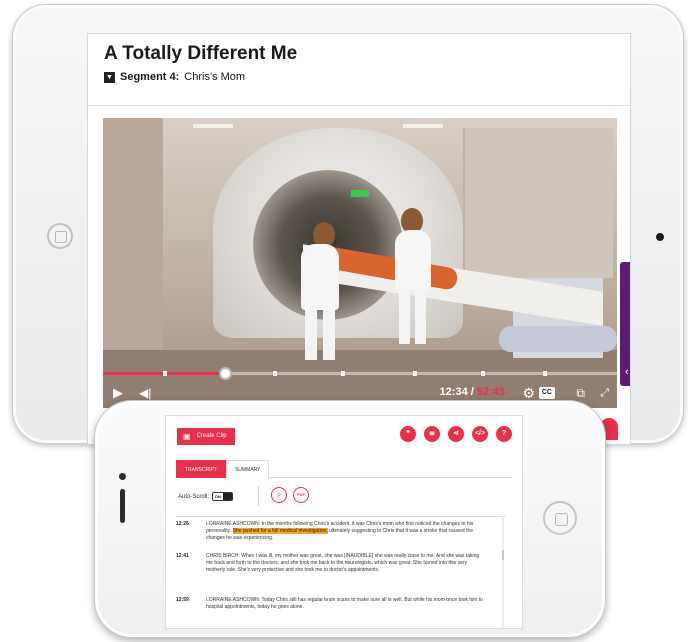 The image size is (691, 642). Describe the element at coordinates (301, 495) in the screenshot. I see `pdf-download-button: PDF` at that location.